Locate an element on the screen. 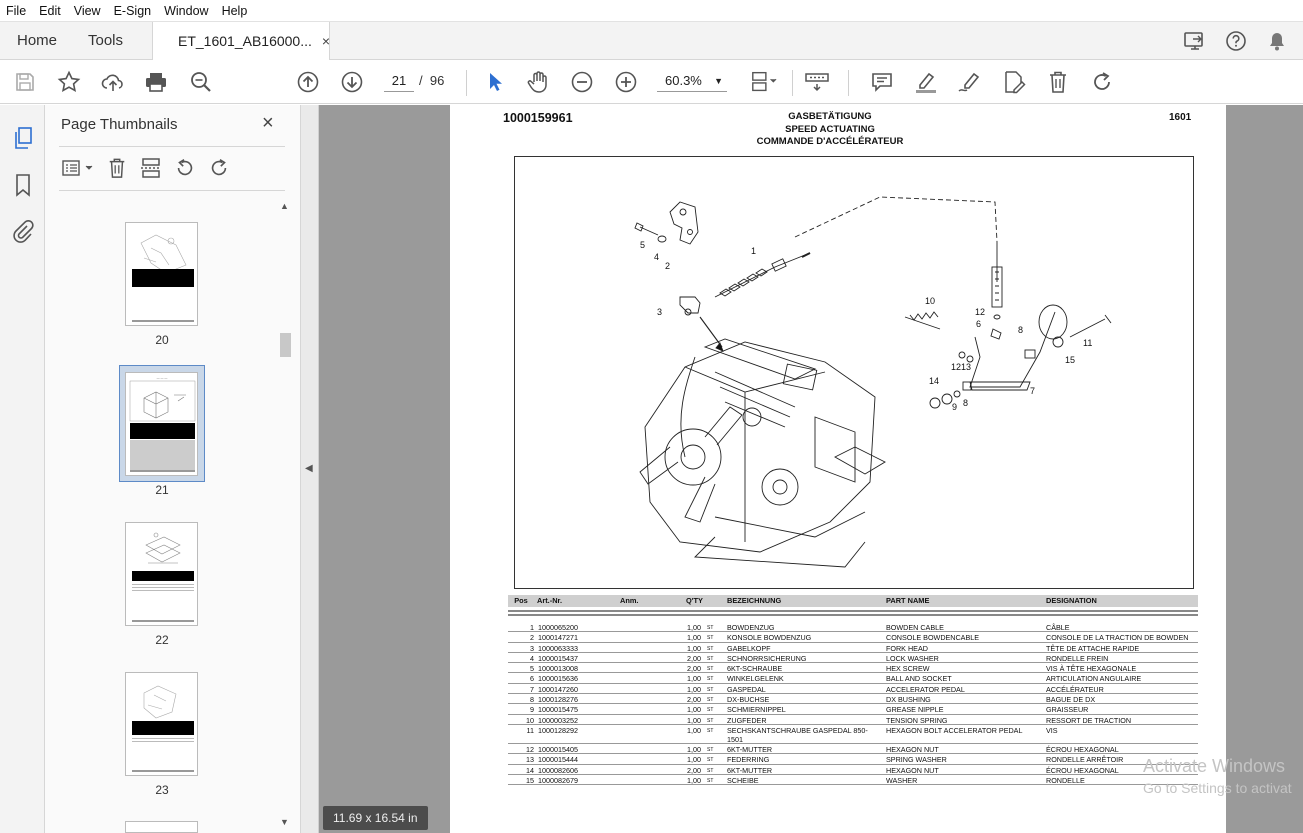  thumbnail-scrollbar: ▲ ▼ is located at coordinates (285, 515).